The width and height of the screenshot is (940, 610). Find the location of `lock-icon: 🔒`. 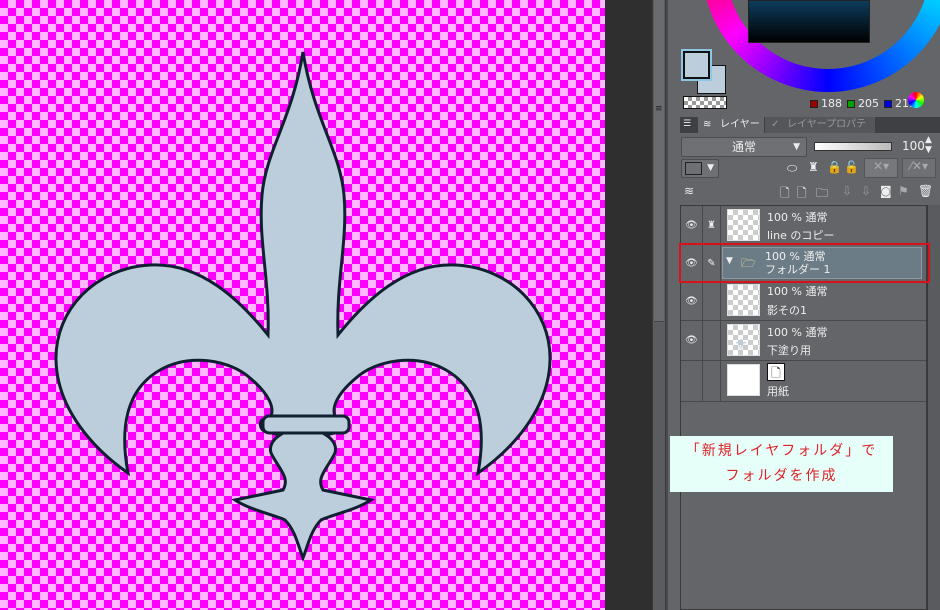

lock-icon: 🔒 is located at coordinates (834, 167).